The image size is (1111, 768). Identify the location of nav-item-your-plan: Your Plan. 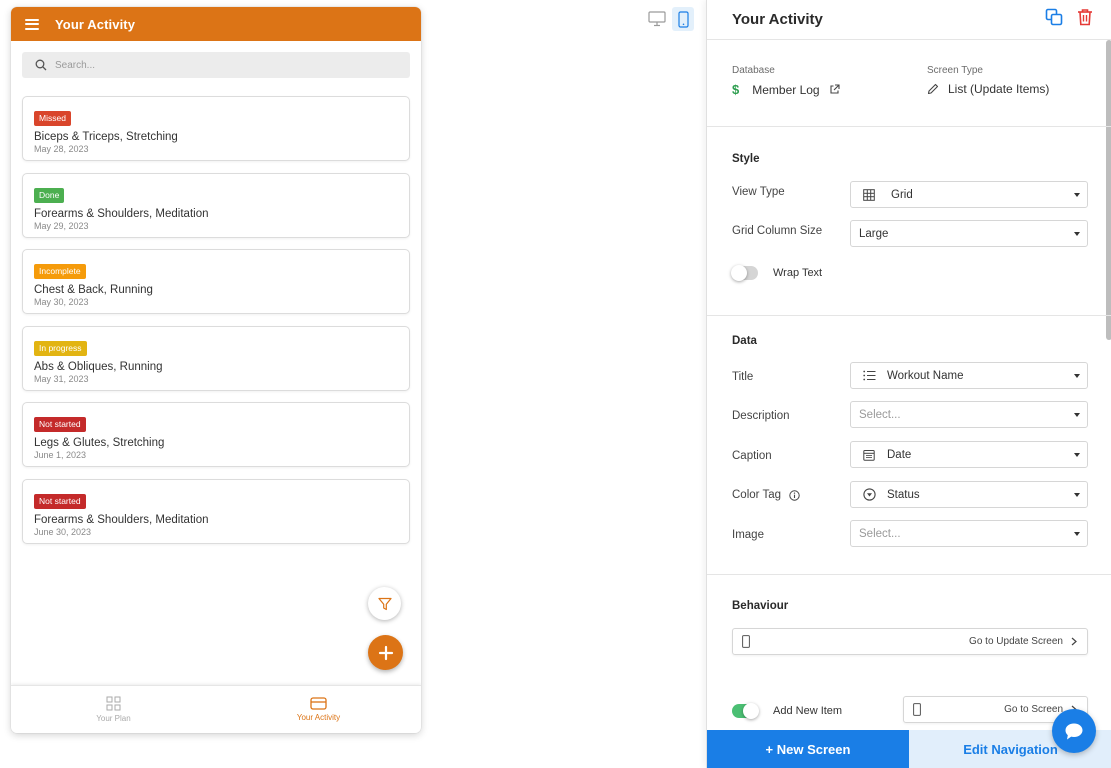
(113, 709).